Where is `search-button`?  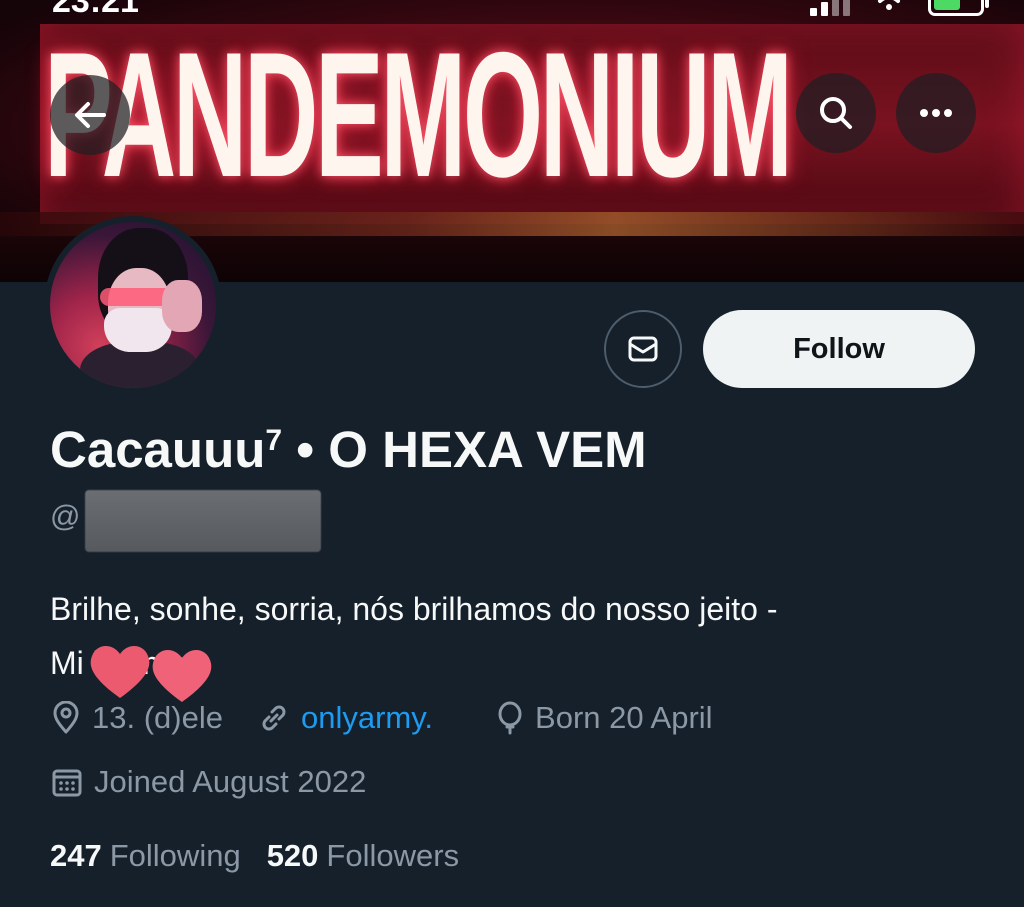 search-button is located at coordinates (836, 113).